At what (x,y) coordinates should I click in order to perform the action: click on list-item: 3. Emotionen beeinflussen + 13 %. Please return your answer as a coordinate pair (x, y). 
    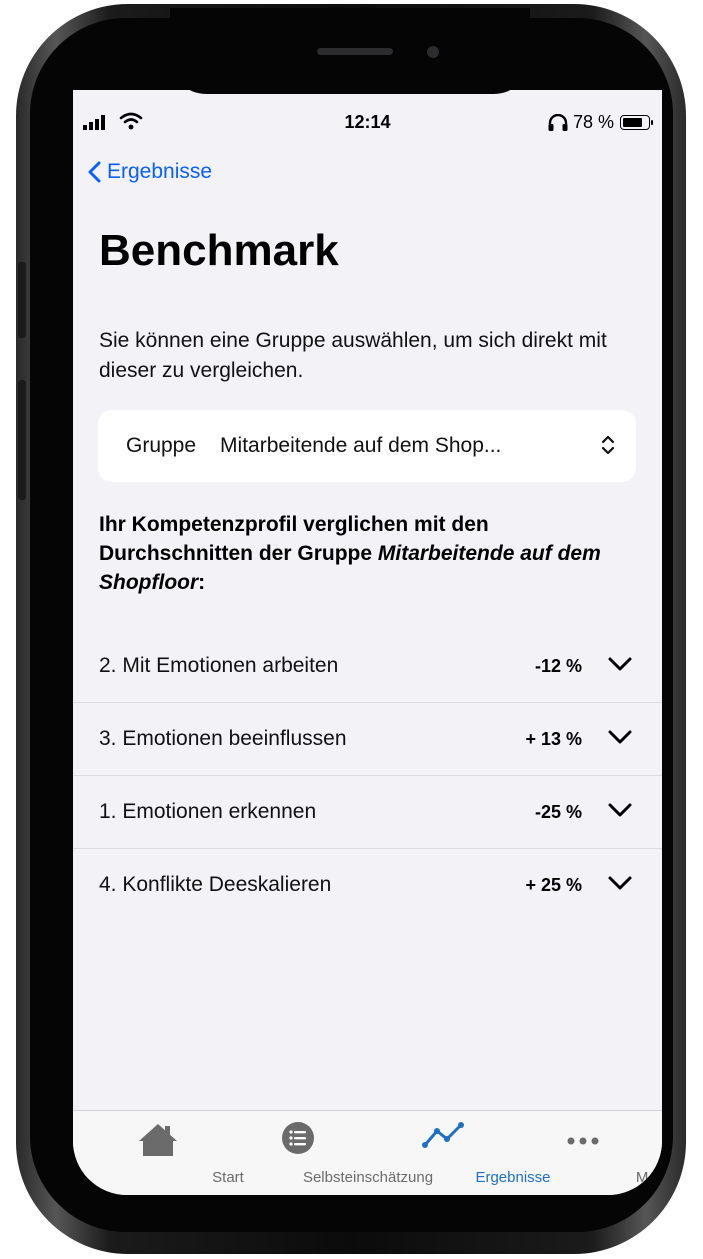
    Looking at the image, I should click on (367, 739).